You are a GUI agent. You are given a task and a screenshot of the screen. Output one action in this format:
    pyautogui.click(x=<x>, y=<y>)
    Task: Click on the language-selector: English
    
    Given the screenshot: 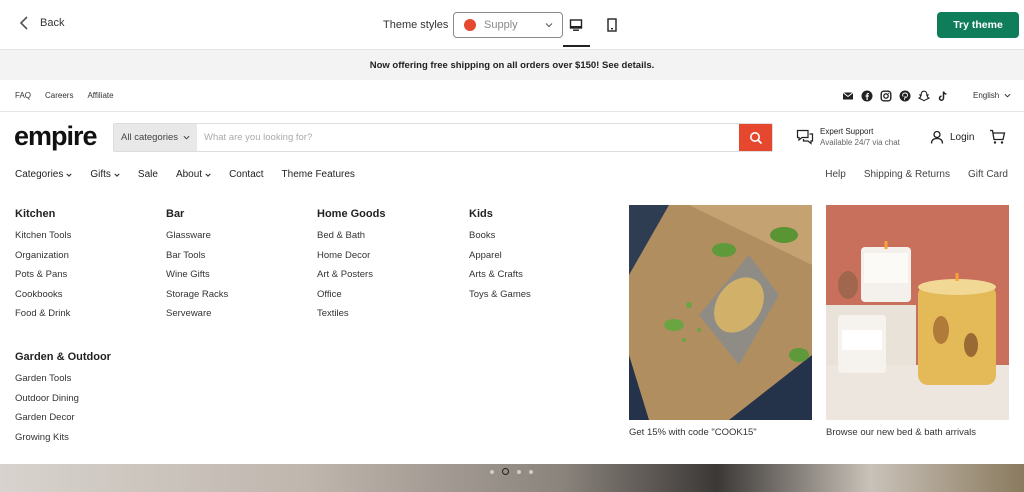 What is the action you would take?
    pyautogui.click(x=992, y=95)
    